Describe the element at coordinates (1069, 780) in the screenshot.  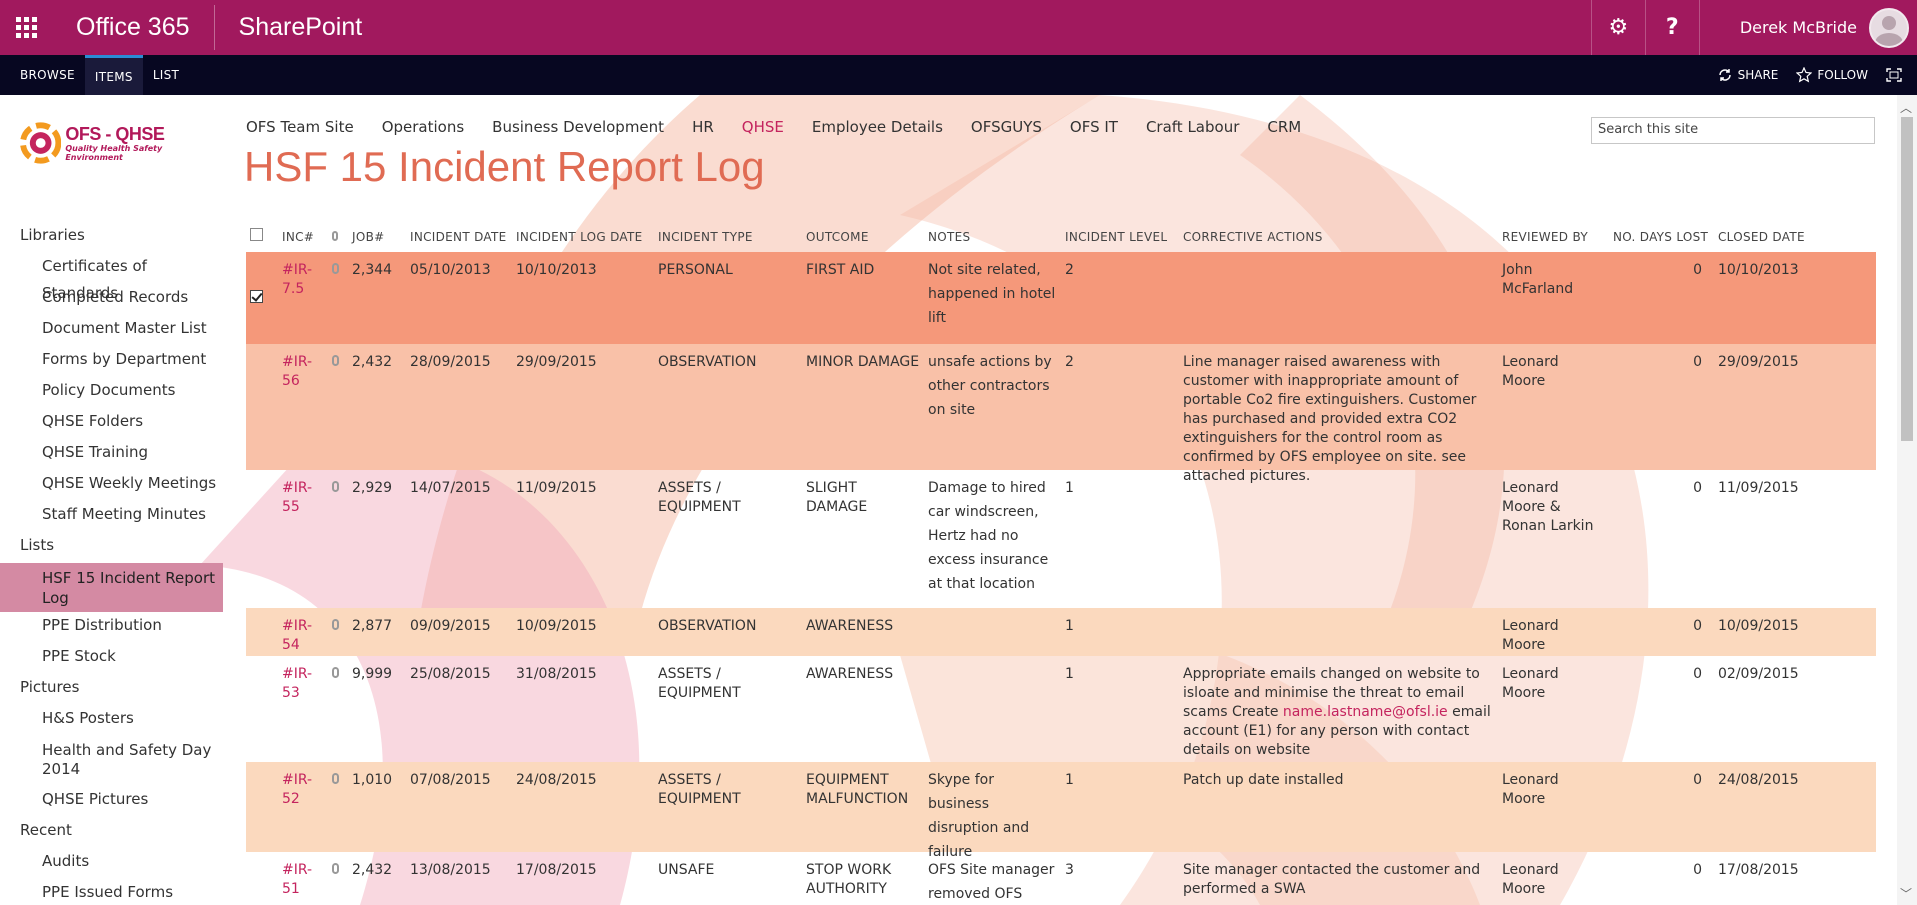
I see `incident-level: 1` at that location.